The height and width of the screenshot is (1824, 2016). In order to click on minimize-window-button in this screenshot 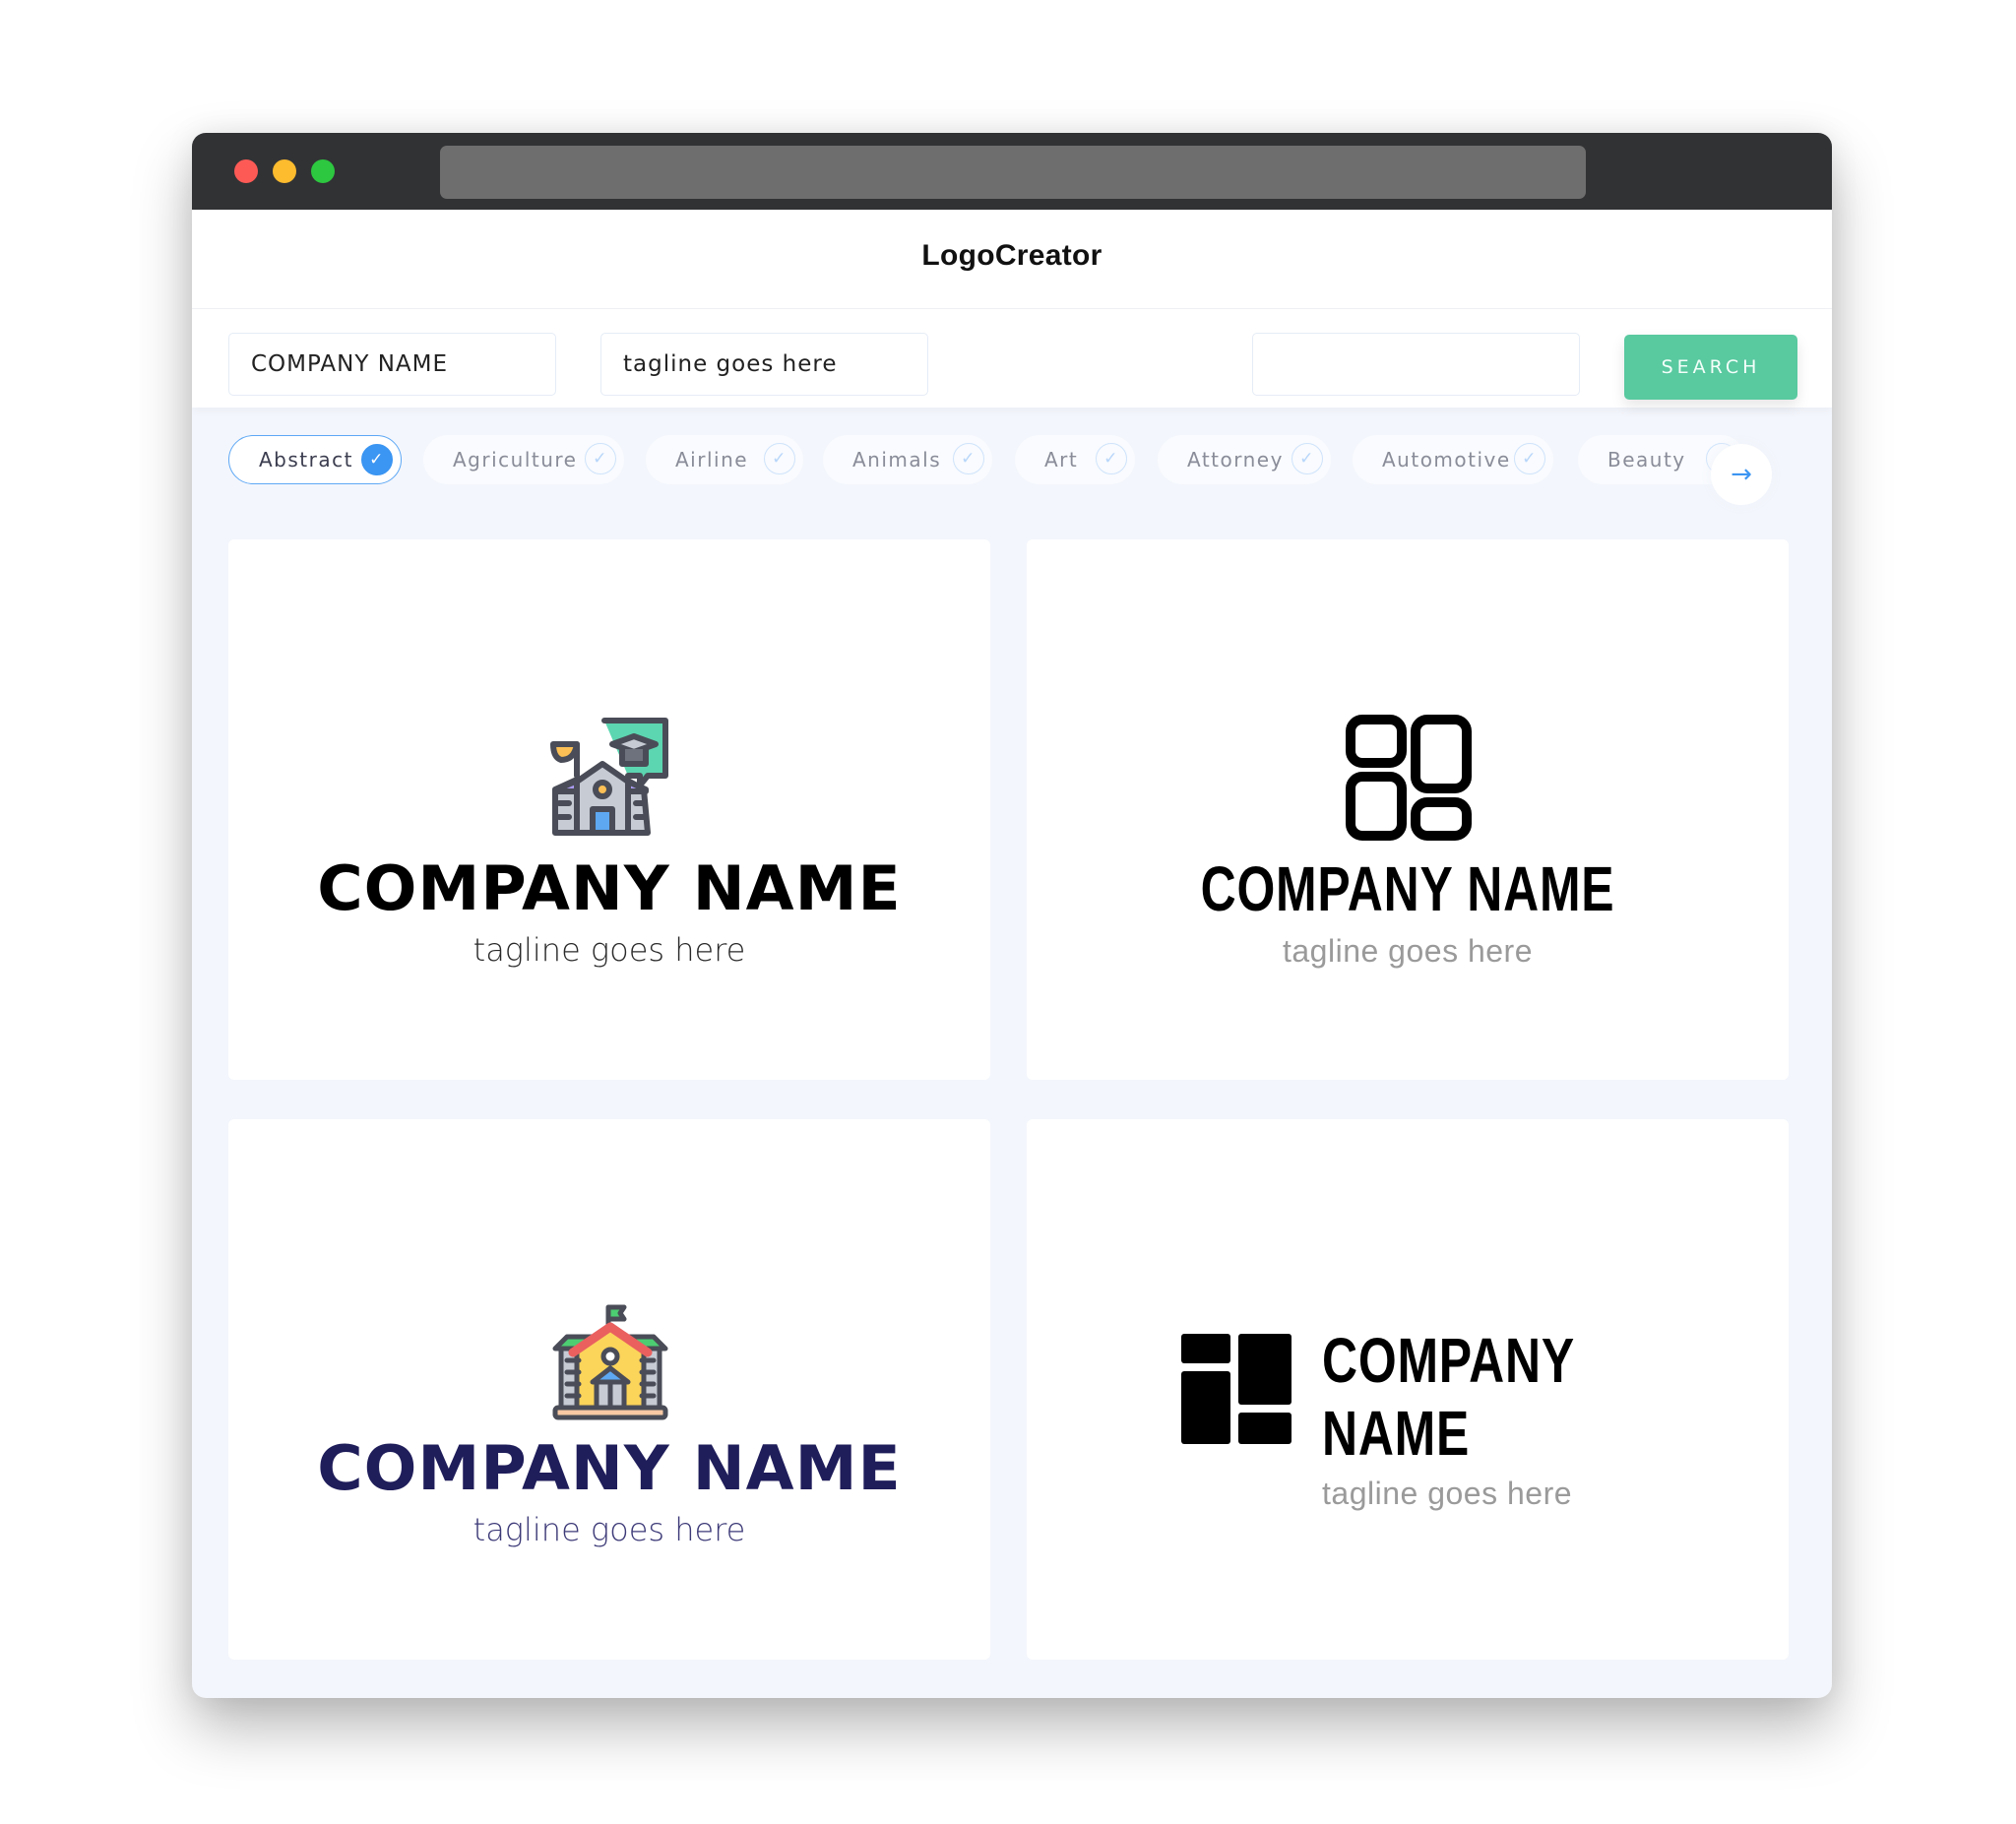, I will do `click(284, 171)`.